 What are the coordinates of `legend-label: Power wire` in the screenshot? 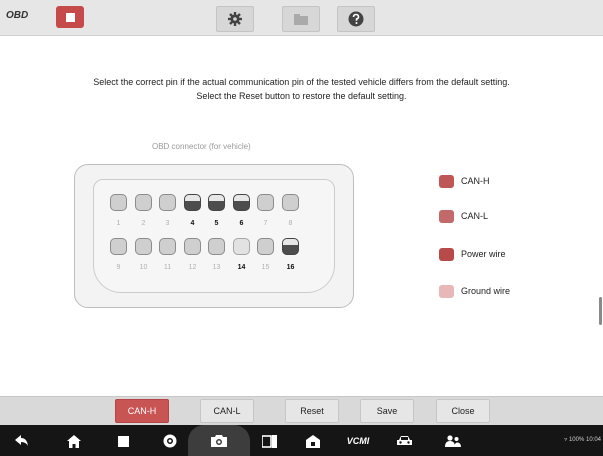 It's located at (483, 254).